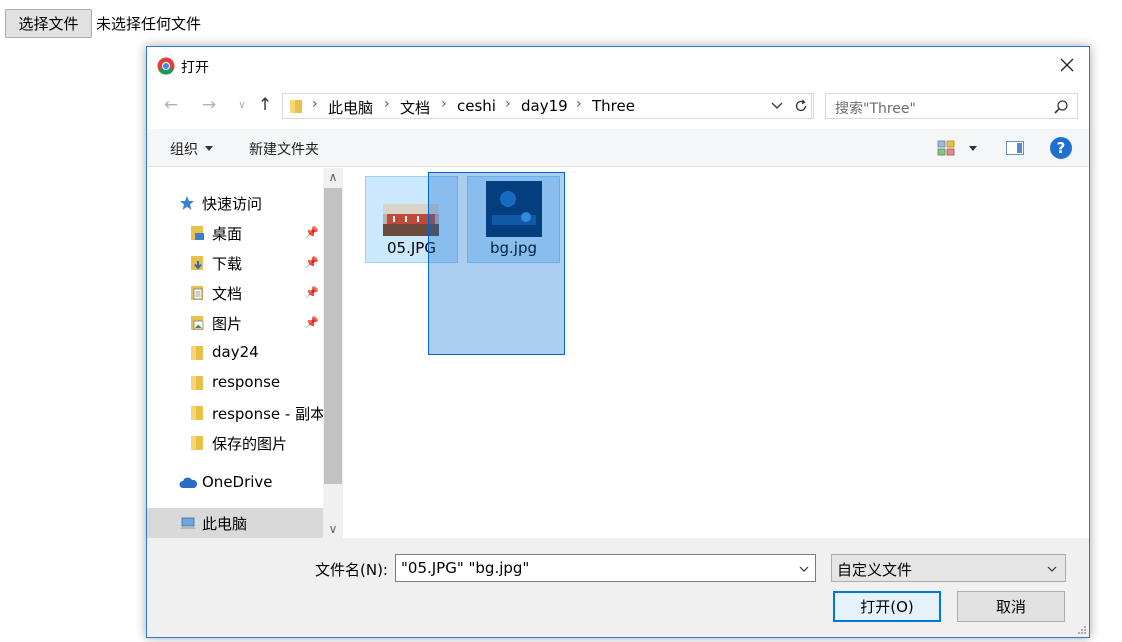  I want to click on nav-item-onedrive: OneDrive, so click(235, 483).